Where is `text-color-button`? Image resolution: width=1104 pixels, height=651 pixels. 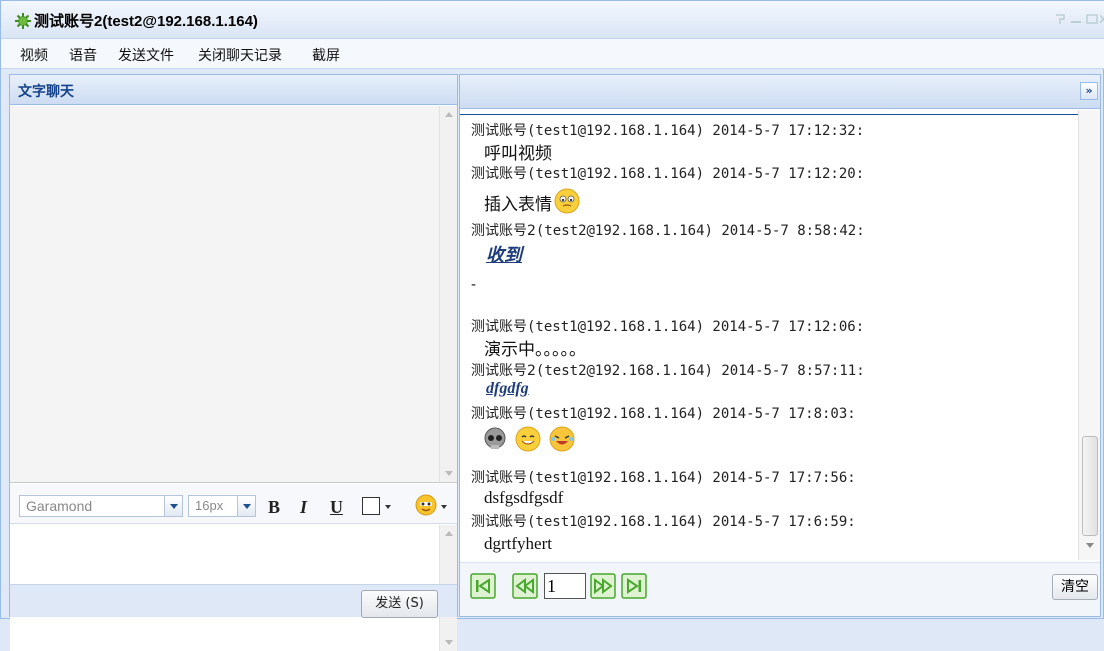 text-color-button is located at coordinates (371, 506).